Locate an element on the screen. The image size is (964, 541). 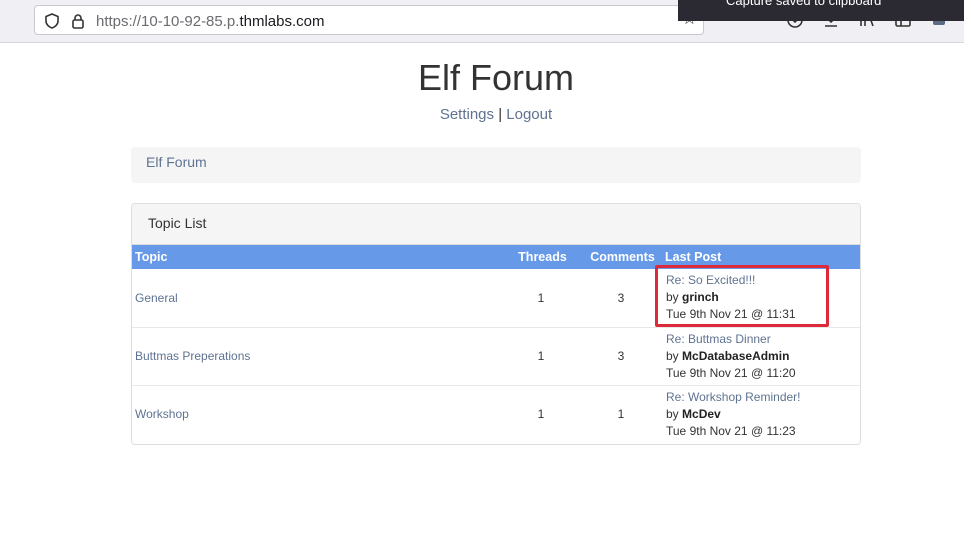
last-post-link: Re: Workshop Reminder! is located at coordinates (733, 397).